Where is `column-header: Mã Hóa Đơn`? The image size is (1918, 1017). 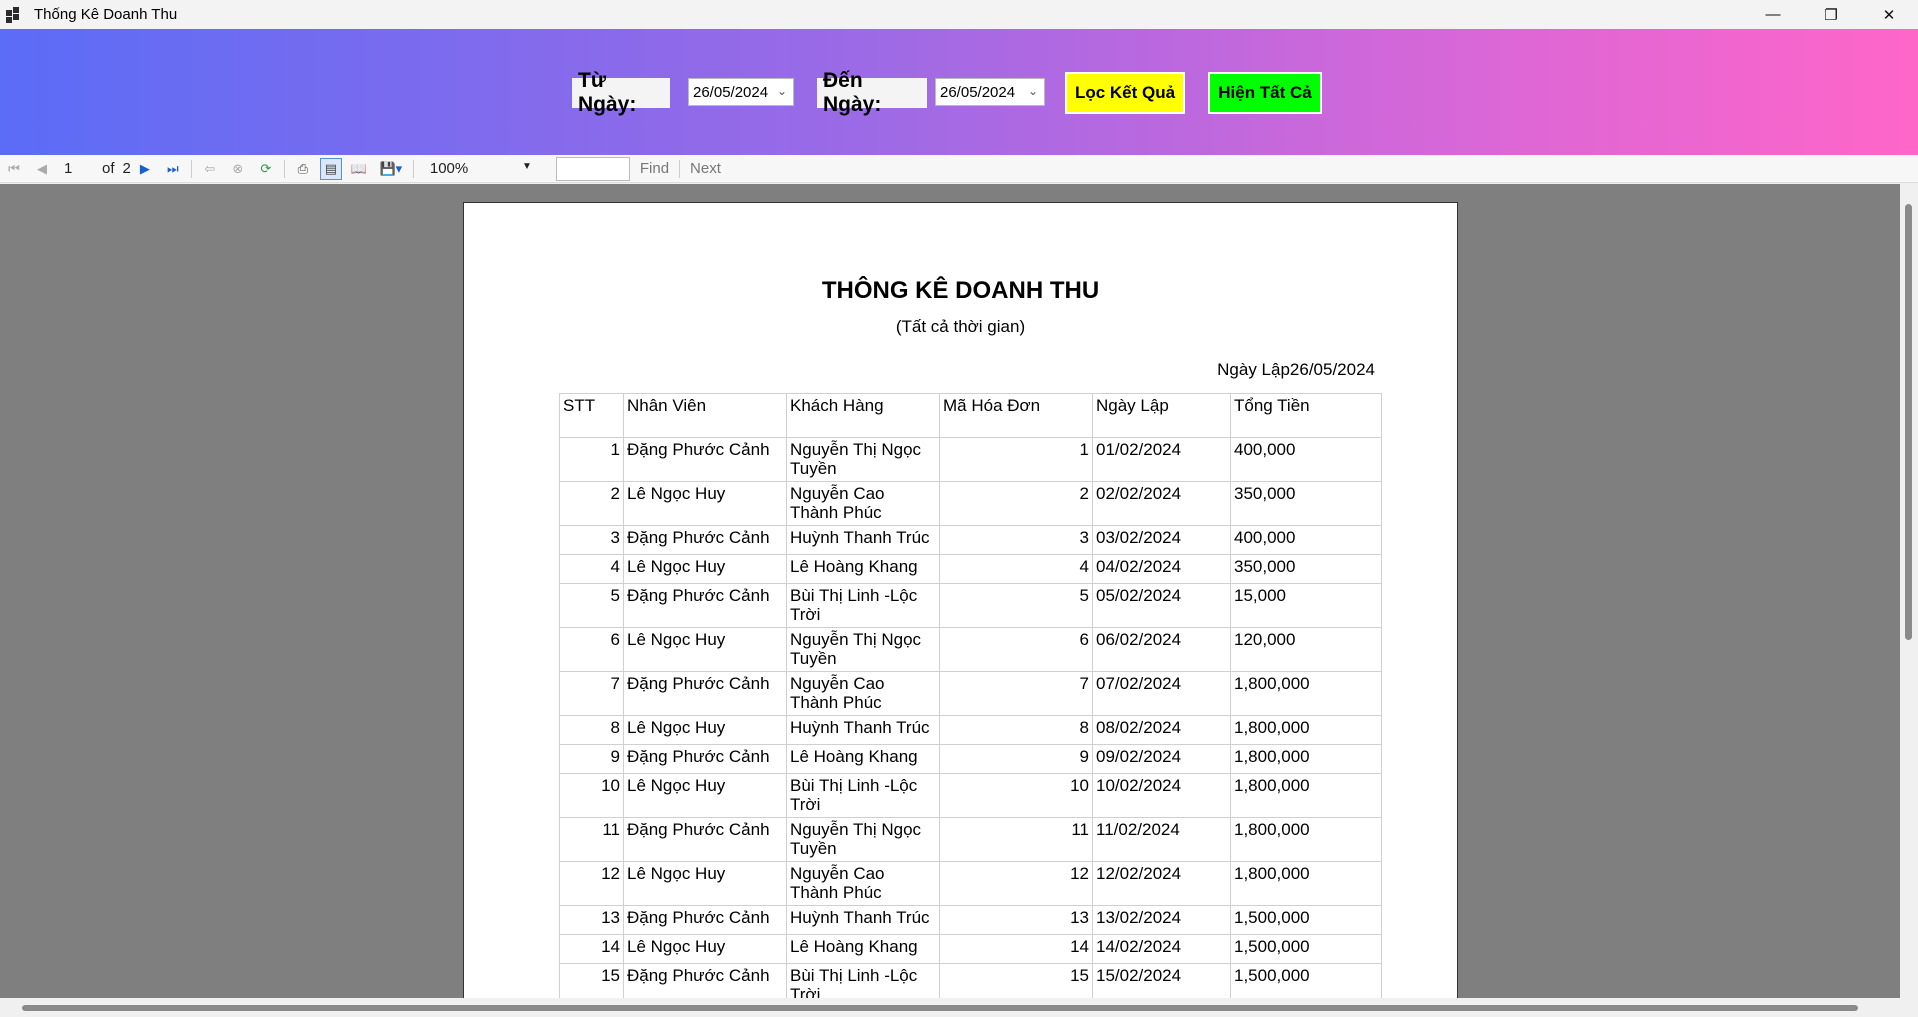
column-header: Mã Hóa Đơn is located at coordinates (1016, 415).